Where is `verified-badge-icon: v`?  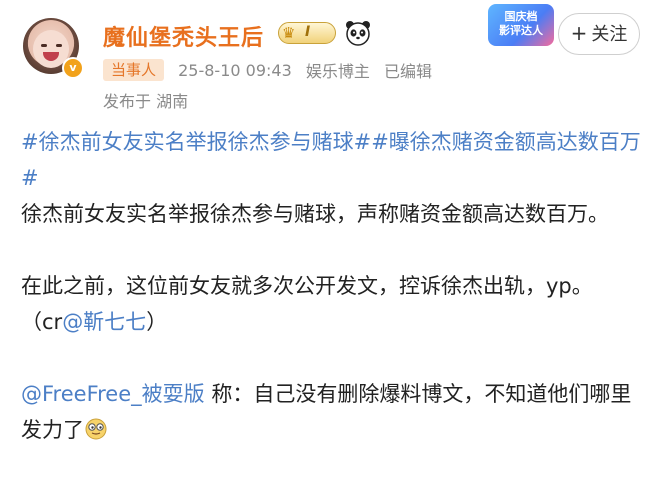
verified-badge-icon: v is located at coordinates (73, 68).